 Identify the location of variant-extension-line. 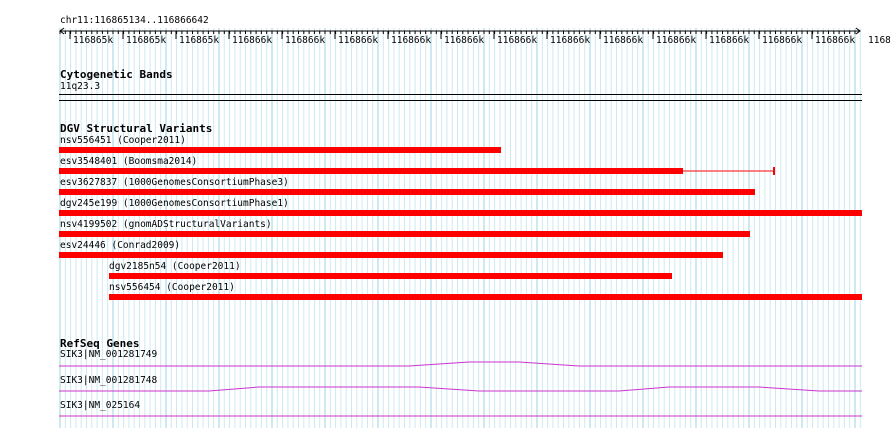
(730, 171).